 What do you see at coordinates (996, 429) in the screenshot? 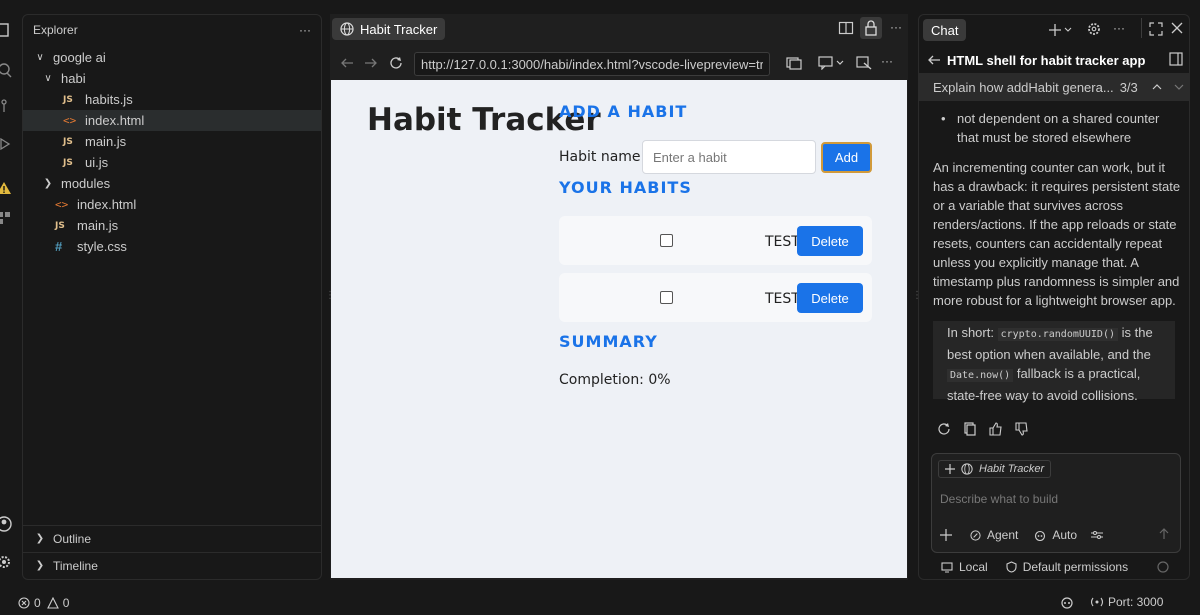
I see `thumbs-up-icon` at bounding box center [996, 429].